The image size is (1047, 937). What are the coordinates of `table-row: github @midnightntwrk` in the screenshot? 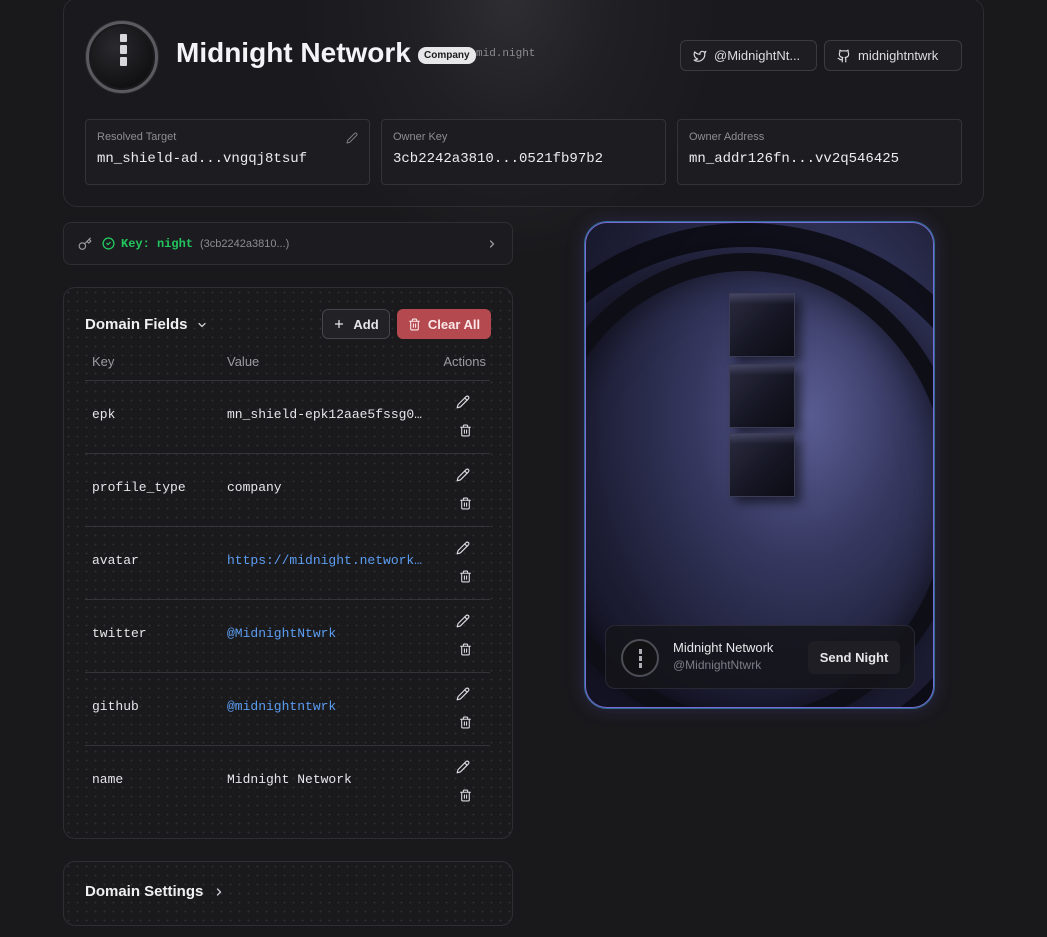 It's located at (287, 708).